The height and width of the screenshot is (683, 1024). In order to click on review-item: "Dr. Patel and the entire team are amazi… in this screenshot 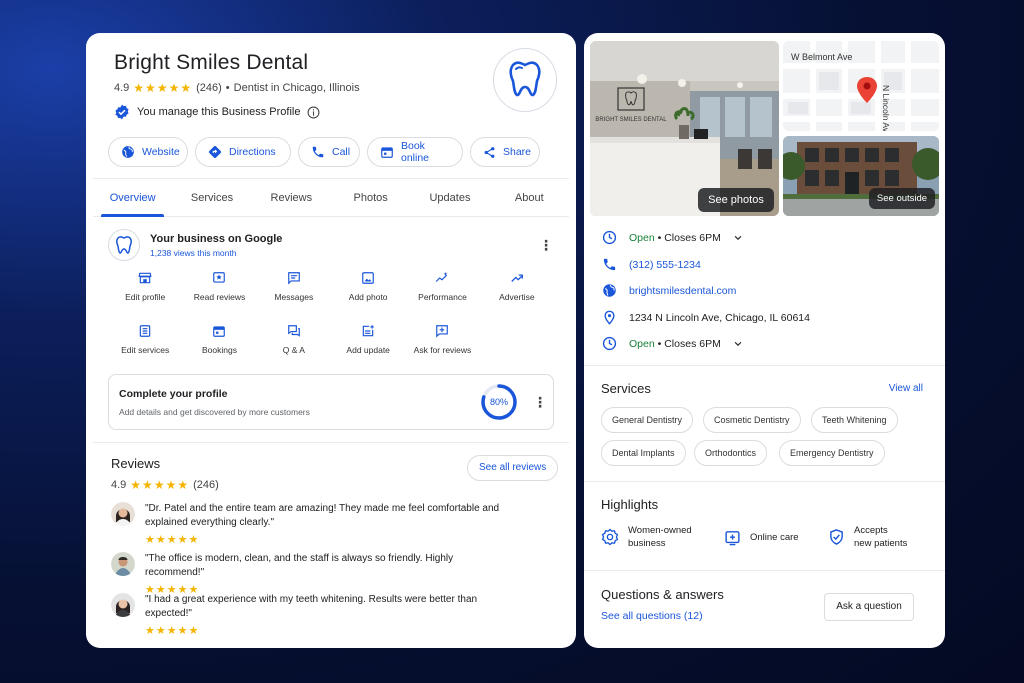, I will do `click(308, 524)`.